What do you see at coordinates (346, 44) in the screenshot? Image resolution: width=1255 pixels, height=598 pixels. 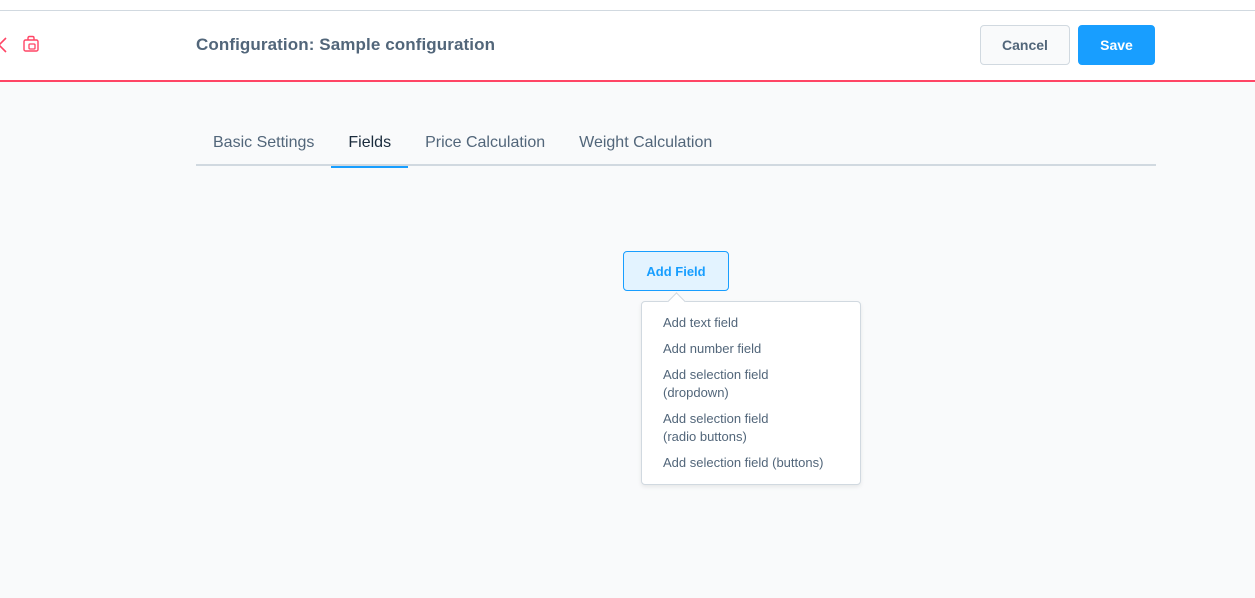 I see `page-title: Configuration: Sample configuration` at bounding box center [346, 44].